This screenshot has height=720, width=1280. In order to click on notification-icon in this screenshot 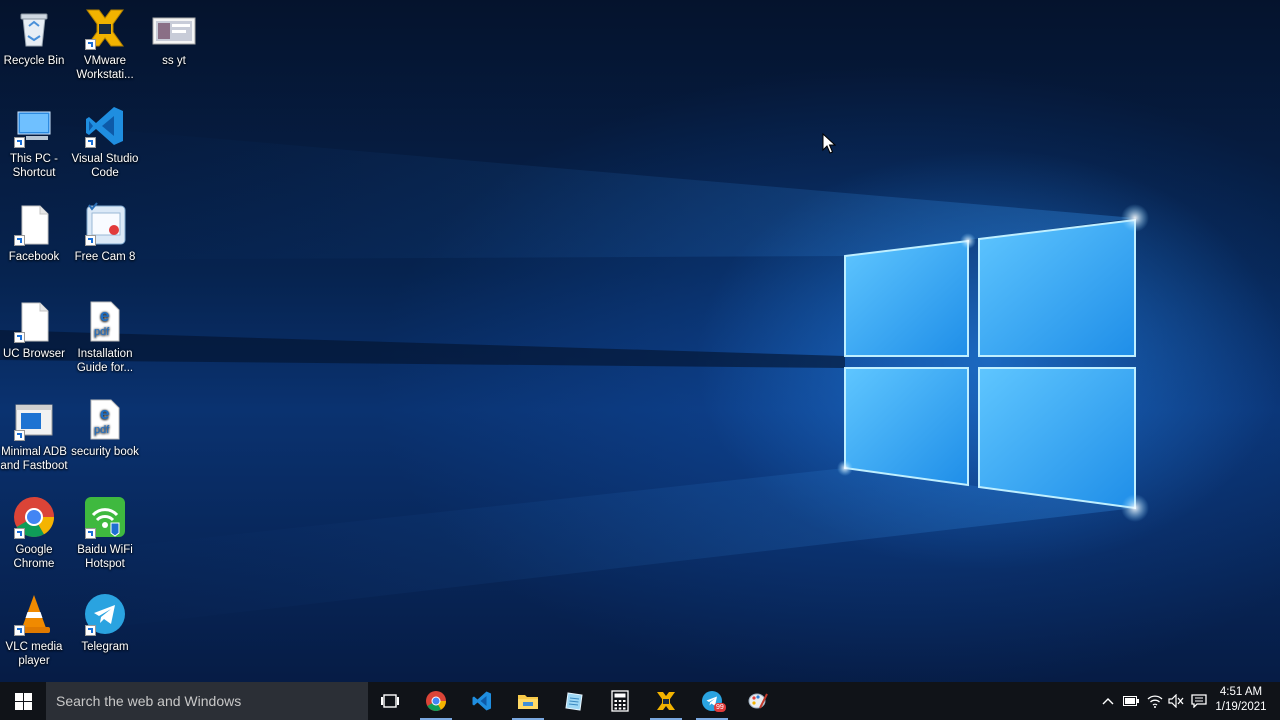, I will do `click(1199, 701)`.